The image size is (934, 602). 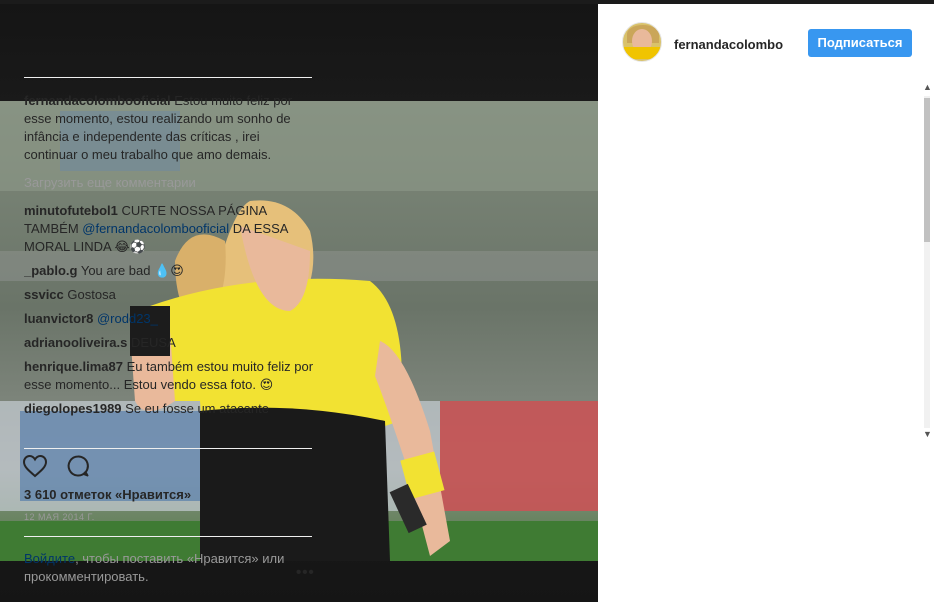 I want to click on follow-button: Подписаться, so click(x=860, y=43).